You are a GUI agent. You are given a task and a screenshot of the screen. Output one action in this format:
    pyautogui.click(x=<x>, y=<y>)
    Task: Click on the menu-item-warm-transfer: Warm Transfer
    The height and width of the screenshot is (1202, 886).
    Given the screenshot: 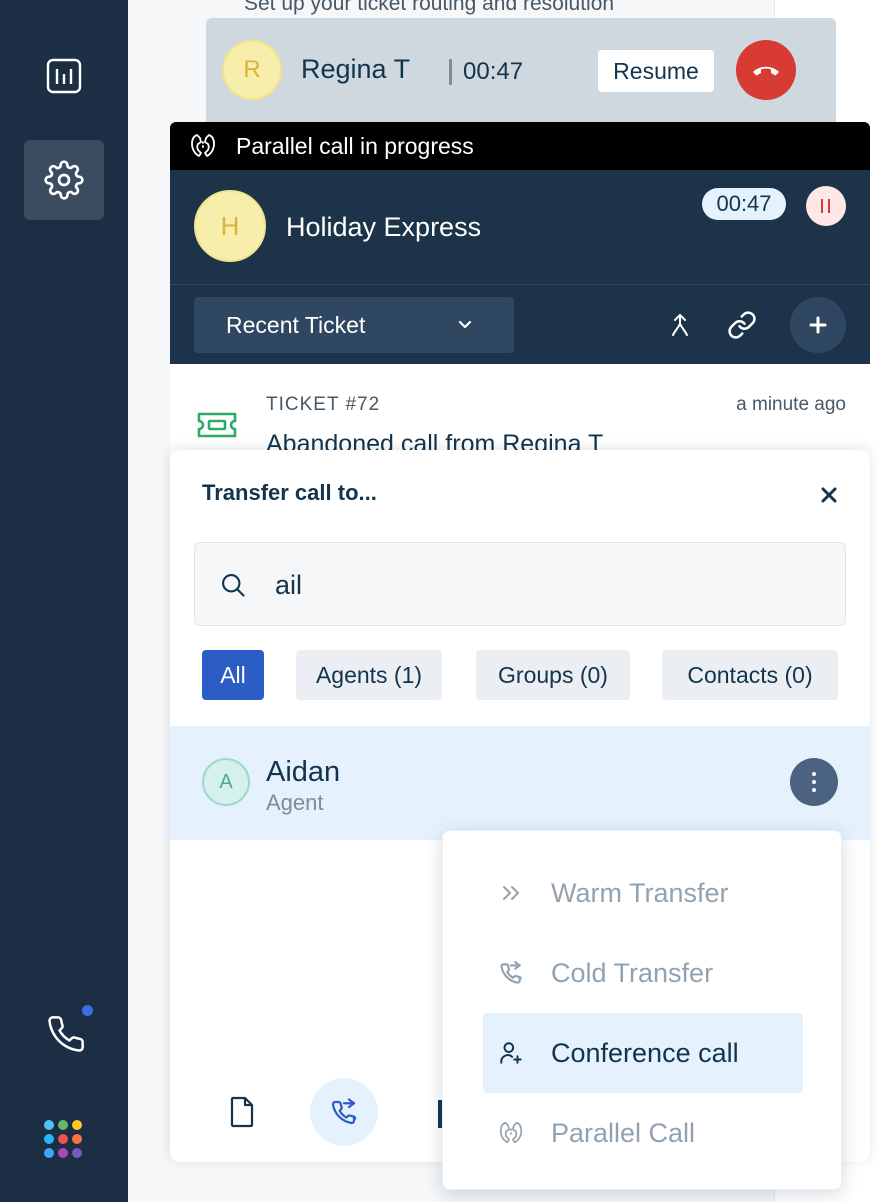 What is the action you would take?
    pyautogui.click(x=643, y=893)
    